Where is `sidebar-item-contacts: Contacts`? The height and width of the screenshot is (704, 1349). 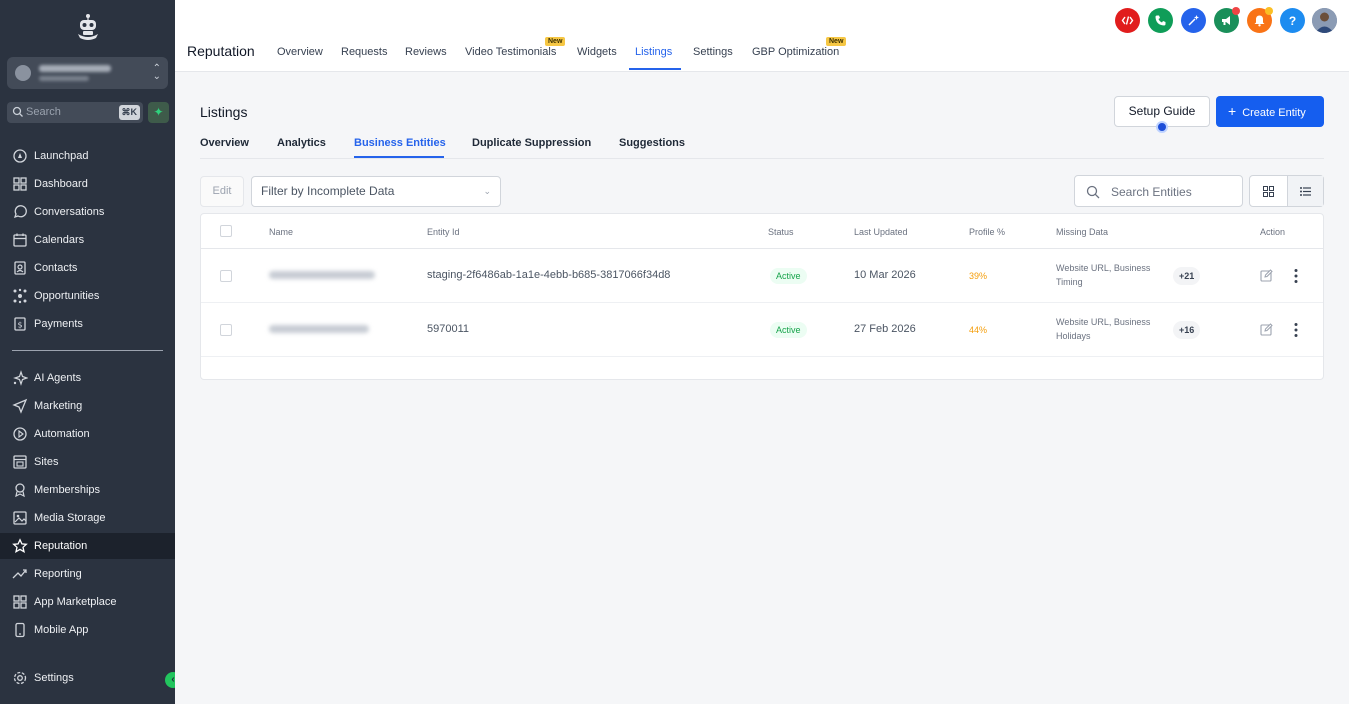 sidebar-item-contacts: Contacts is located at coordinates (87, 268).